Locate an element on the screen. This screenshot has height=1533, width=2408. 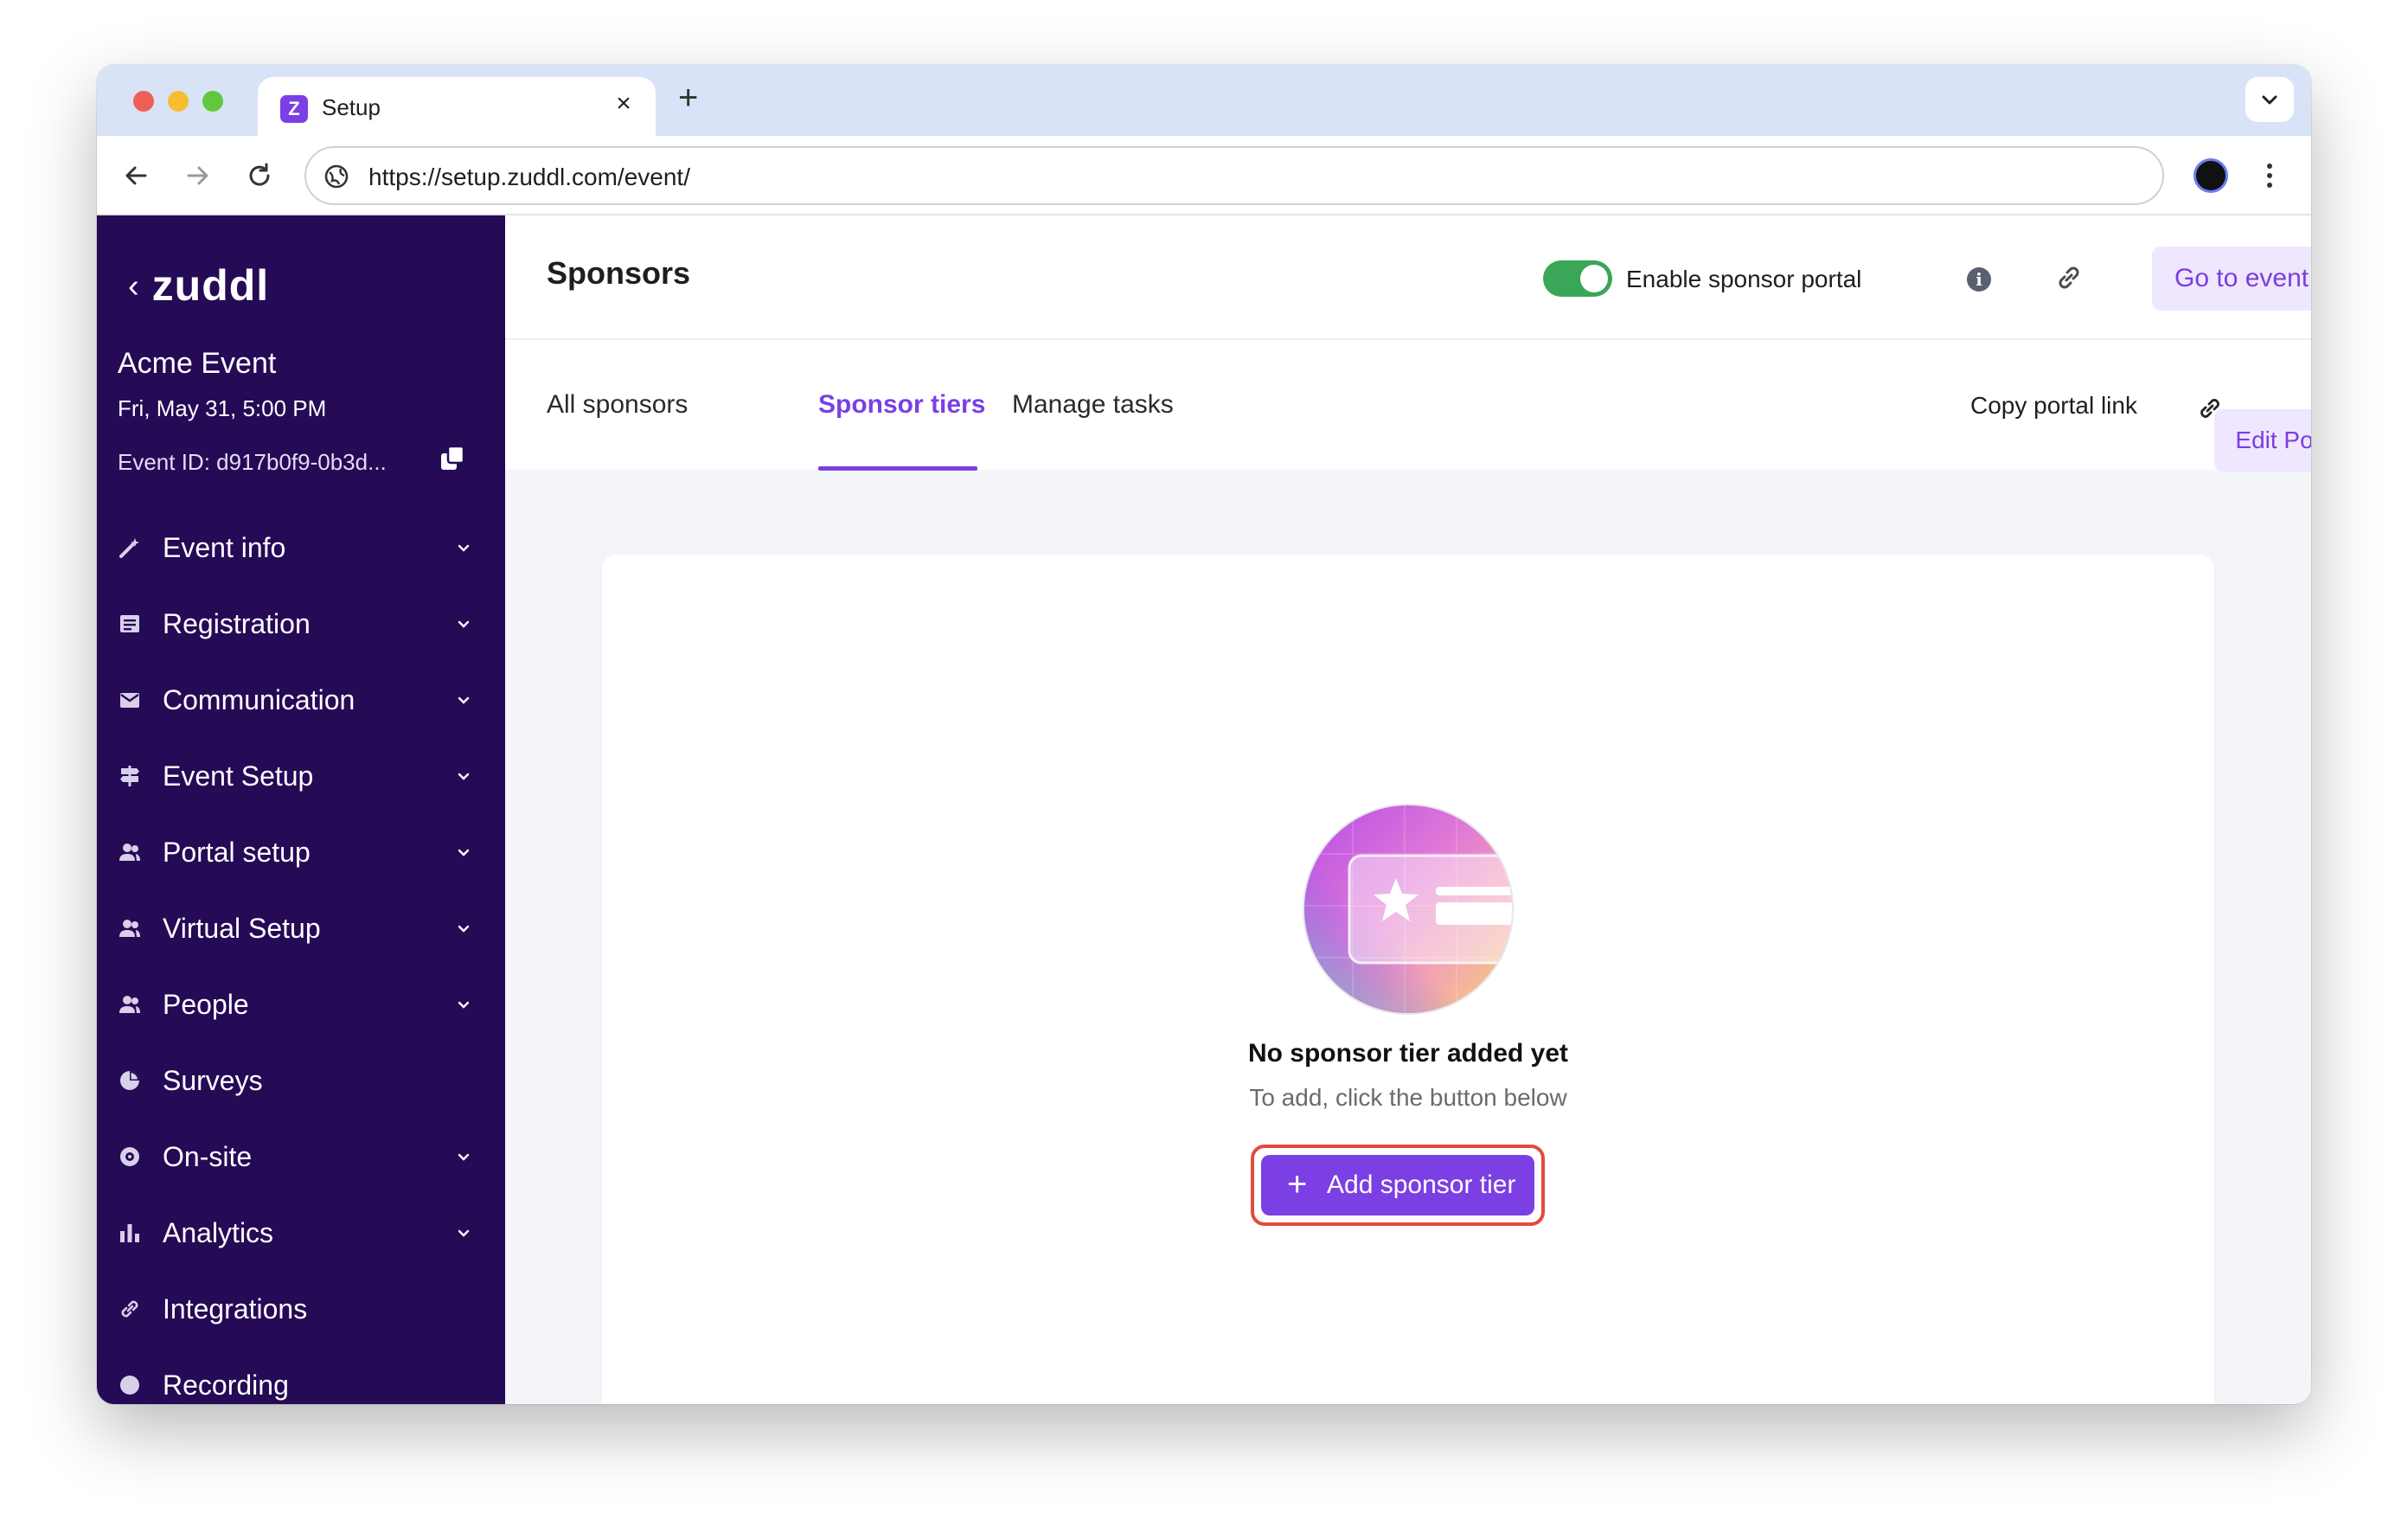
sidebar-item-label: Integrations is located at coordinates (235, 1309).